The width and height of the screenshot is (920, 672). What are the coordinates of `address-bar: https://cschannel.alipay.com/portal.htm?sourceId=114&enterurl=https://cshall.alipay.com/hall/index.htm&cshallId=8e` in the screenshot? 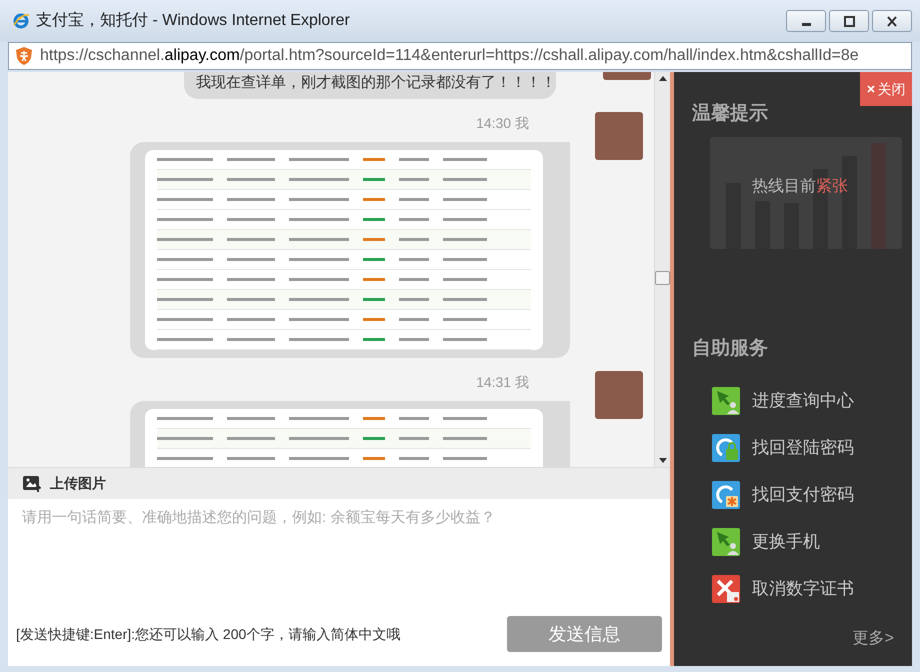 It's located at (460, 56).